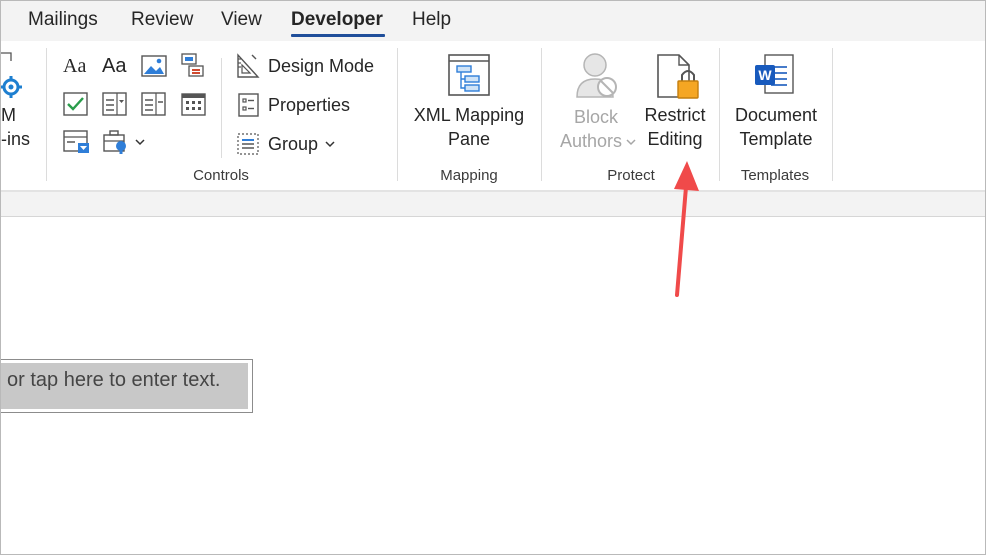 The image size is (986, 555). Describe the element at coordinates (675, 139) in the screenshot. I see `restrict-editing-label-line2: Editing` at that location.